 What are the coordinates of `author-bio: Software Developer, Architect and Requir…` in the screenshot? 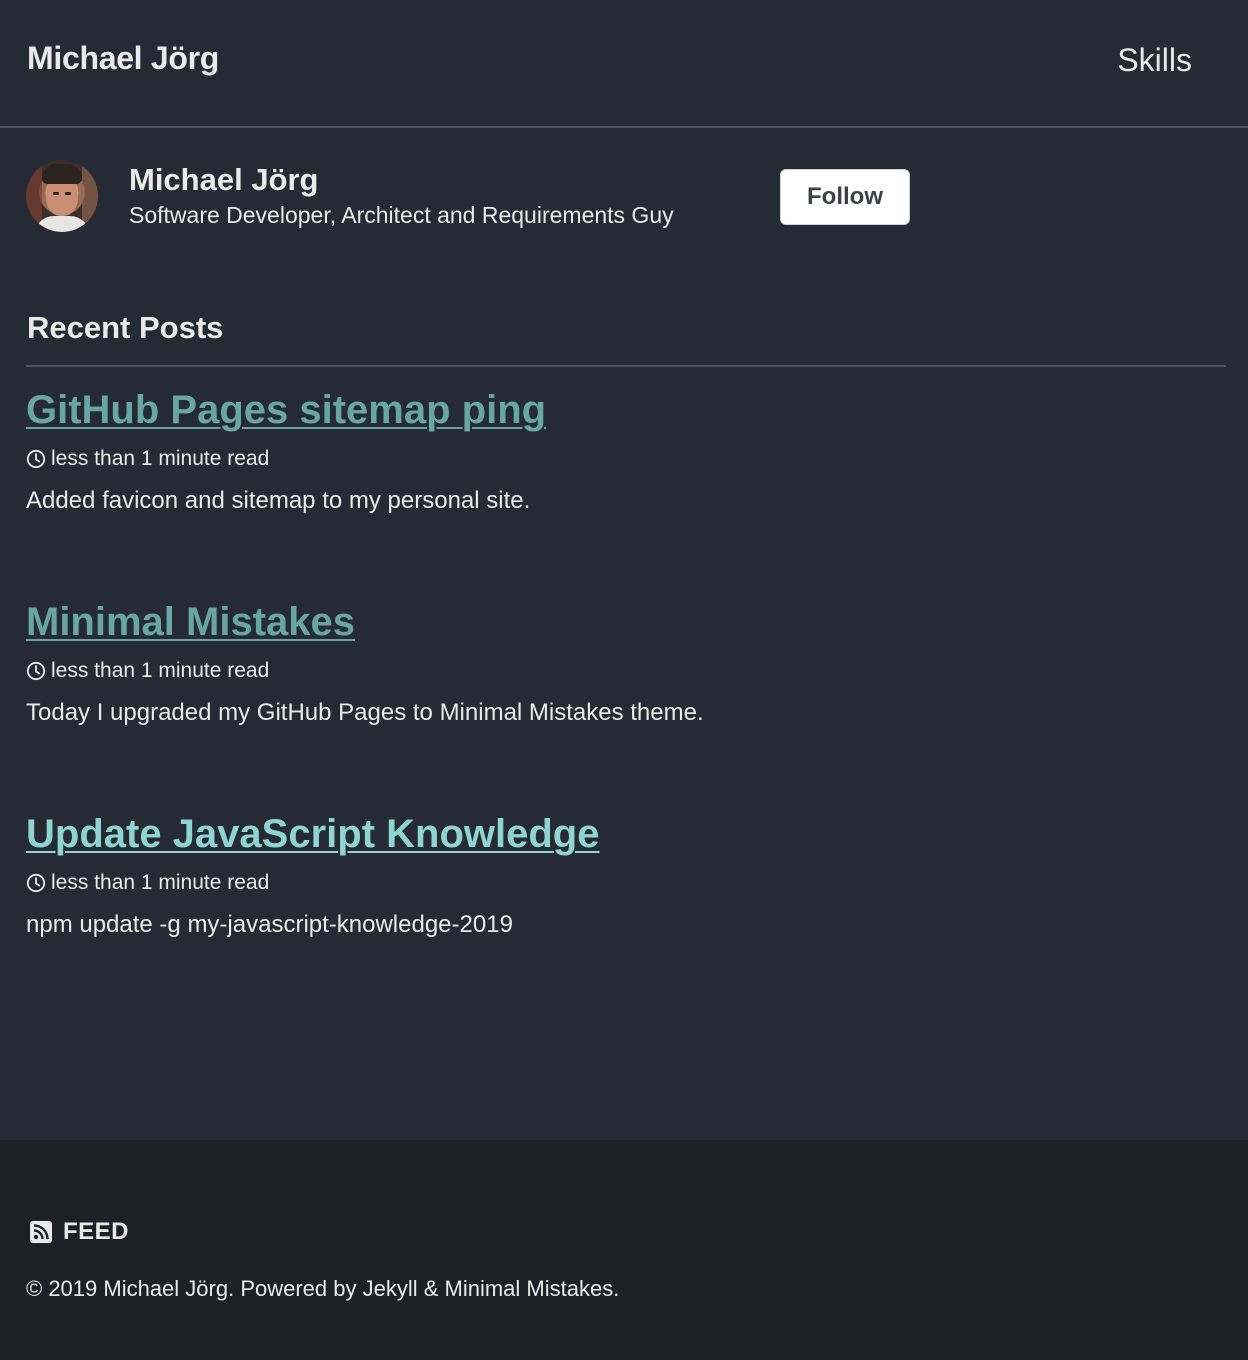 It's located at (401, 215).